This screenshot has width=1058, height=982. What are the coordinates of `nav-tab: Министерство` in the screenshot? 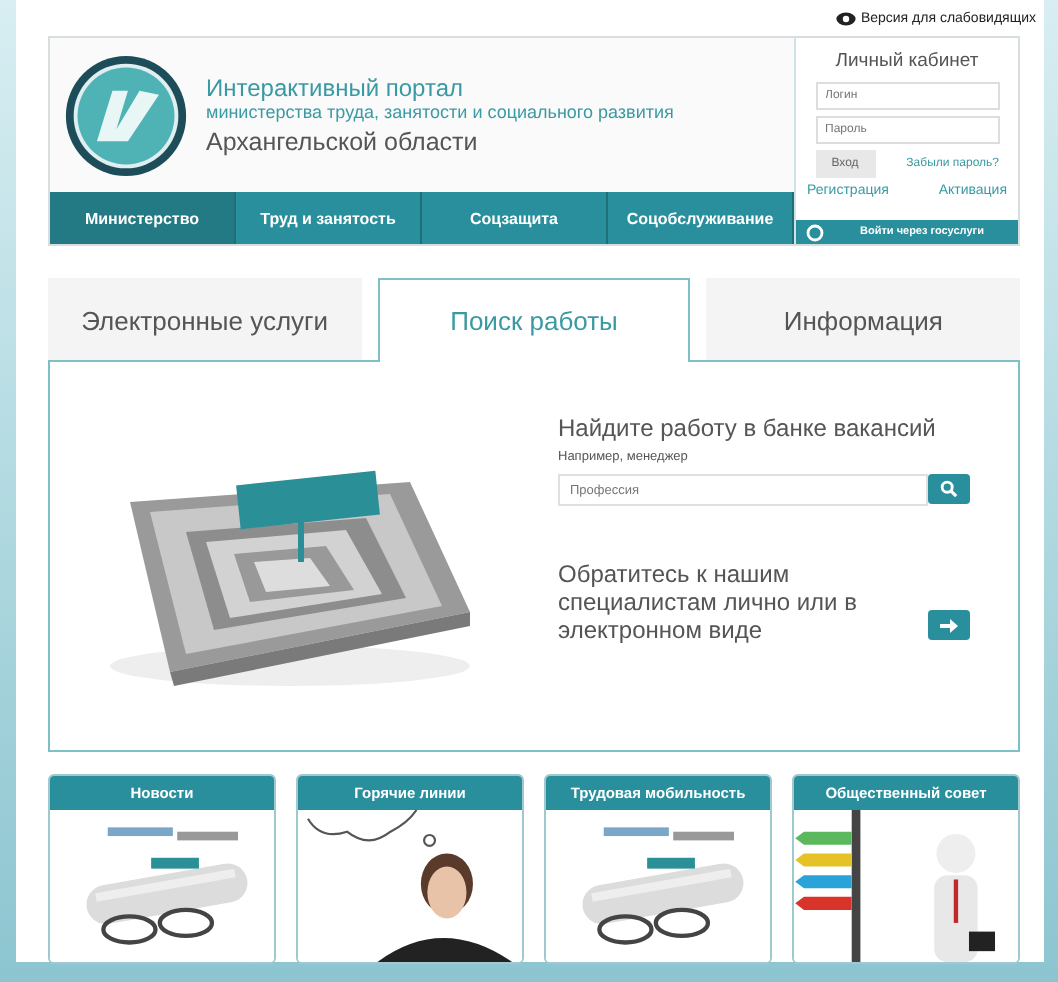 It's located at (143, 218).